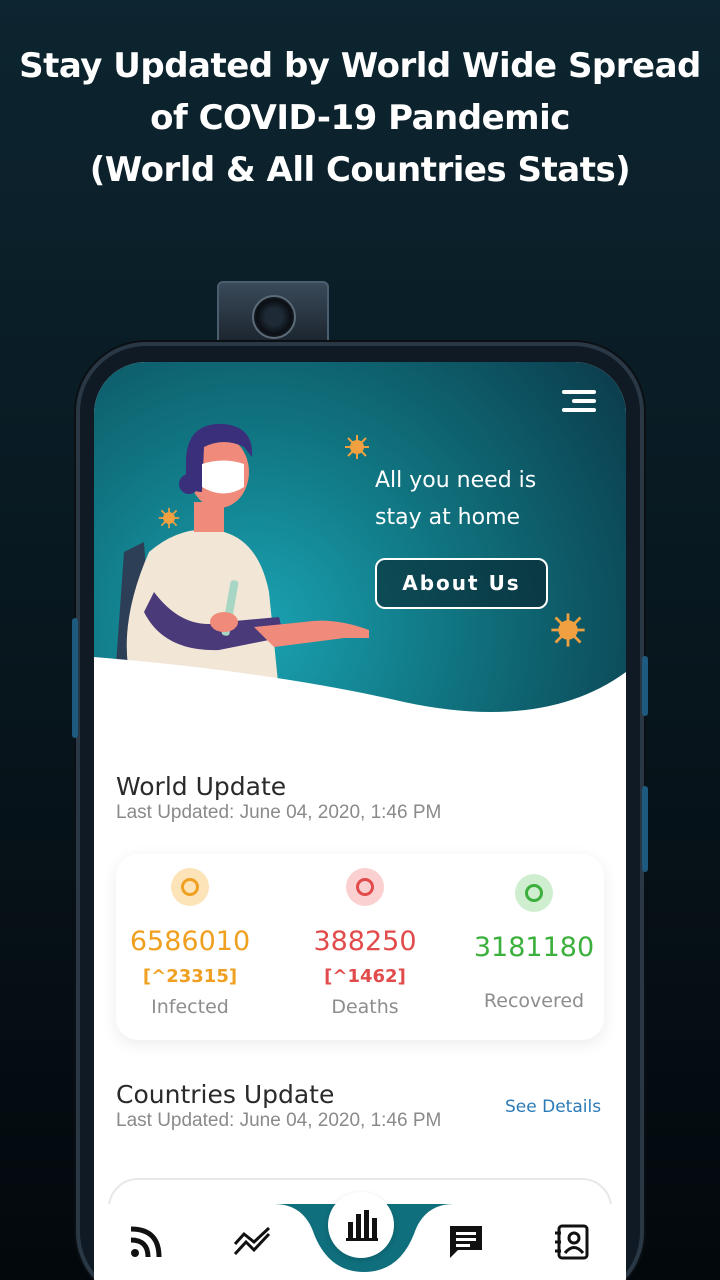  What do you see at coordinates (146, 1242) in the screenshot?
I see `rss-icon` at bounding box center [146, 1242].